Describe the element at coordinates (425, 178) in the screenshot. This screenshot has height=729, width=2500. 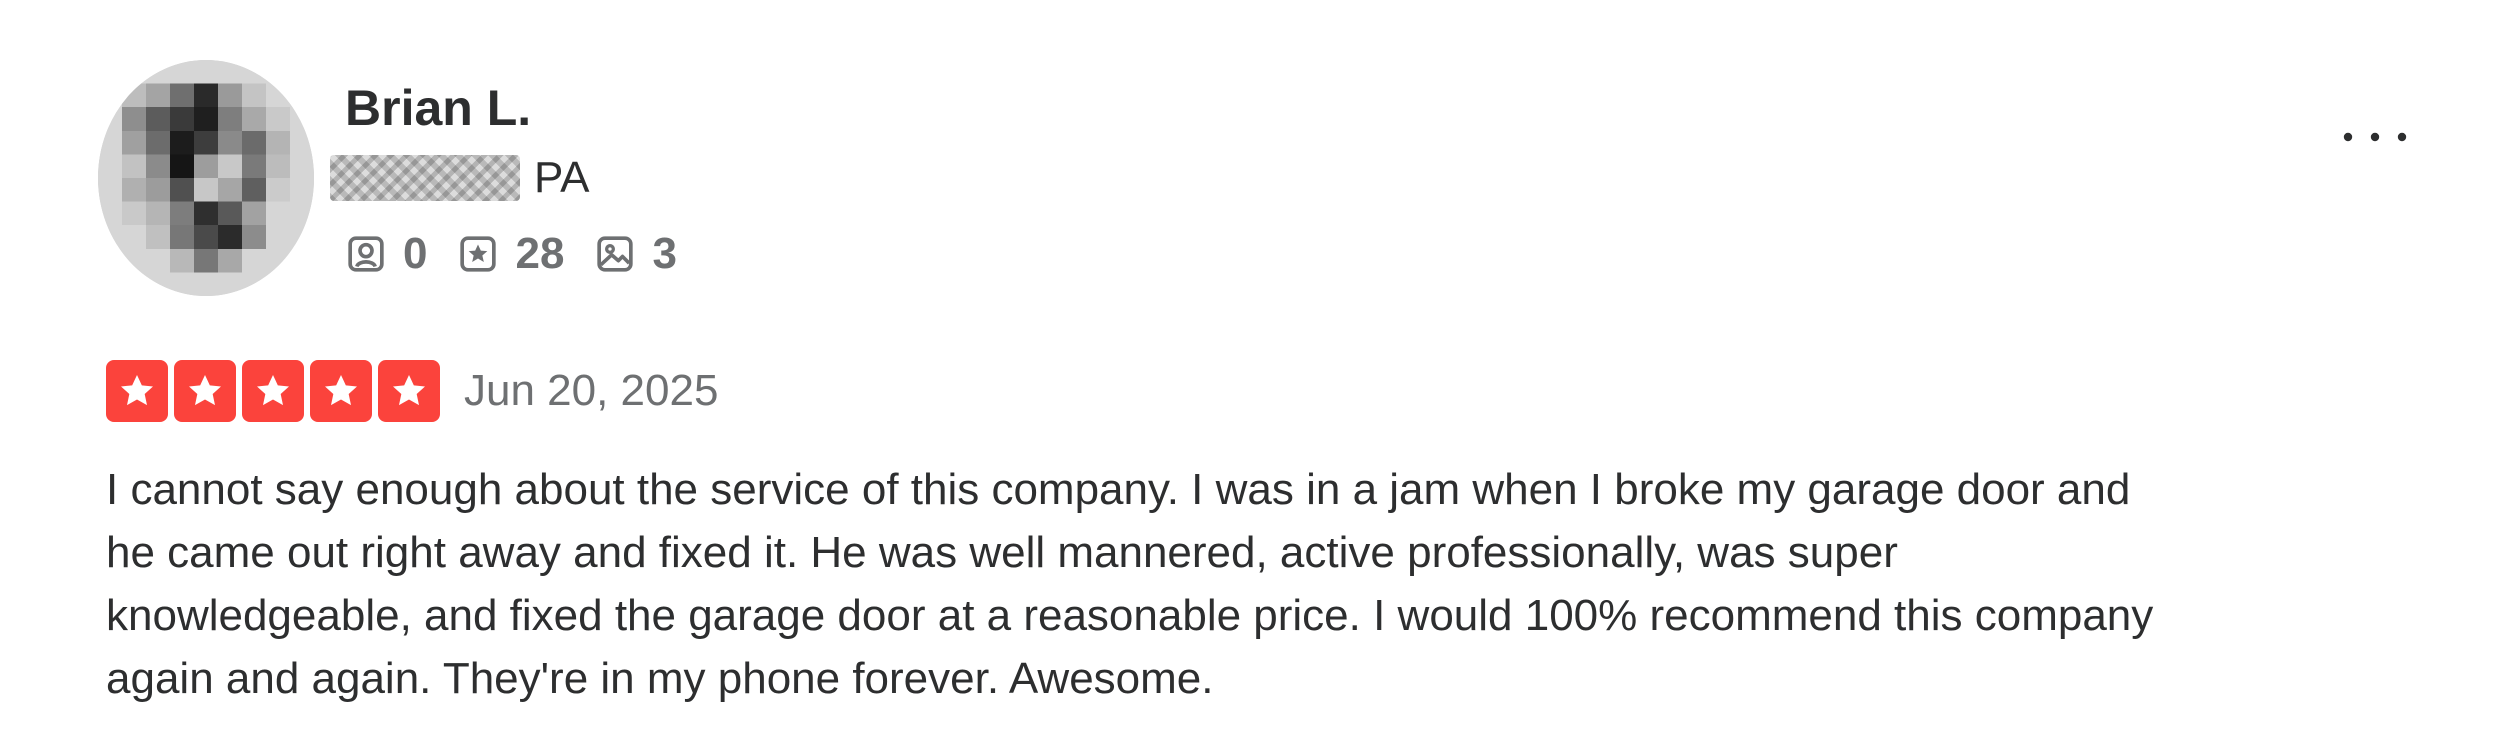
I see `redacted-city` at that location.